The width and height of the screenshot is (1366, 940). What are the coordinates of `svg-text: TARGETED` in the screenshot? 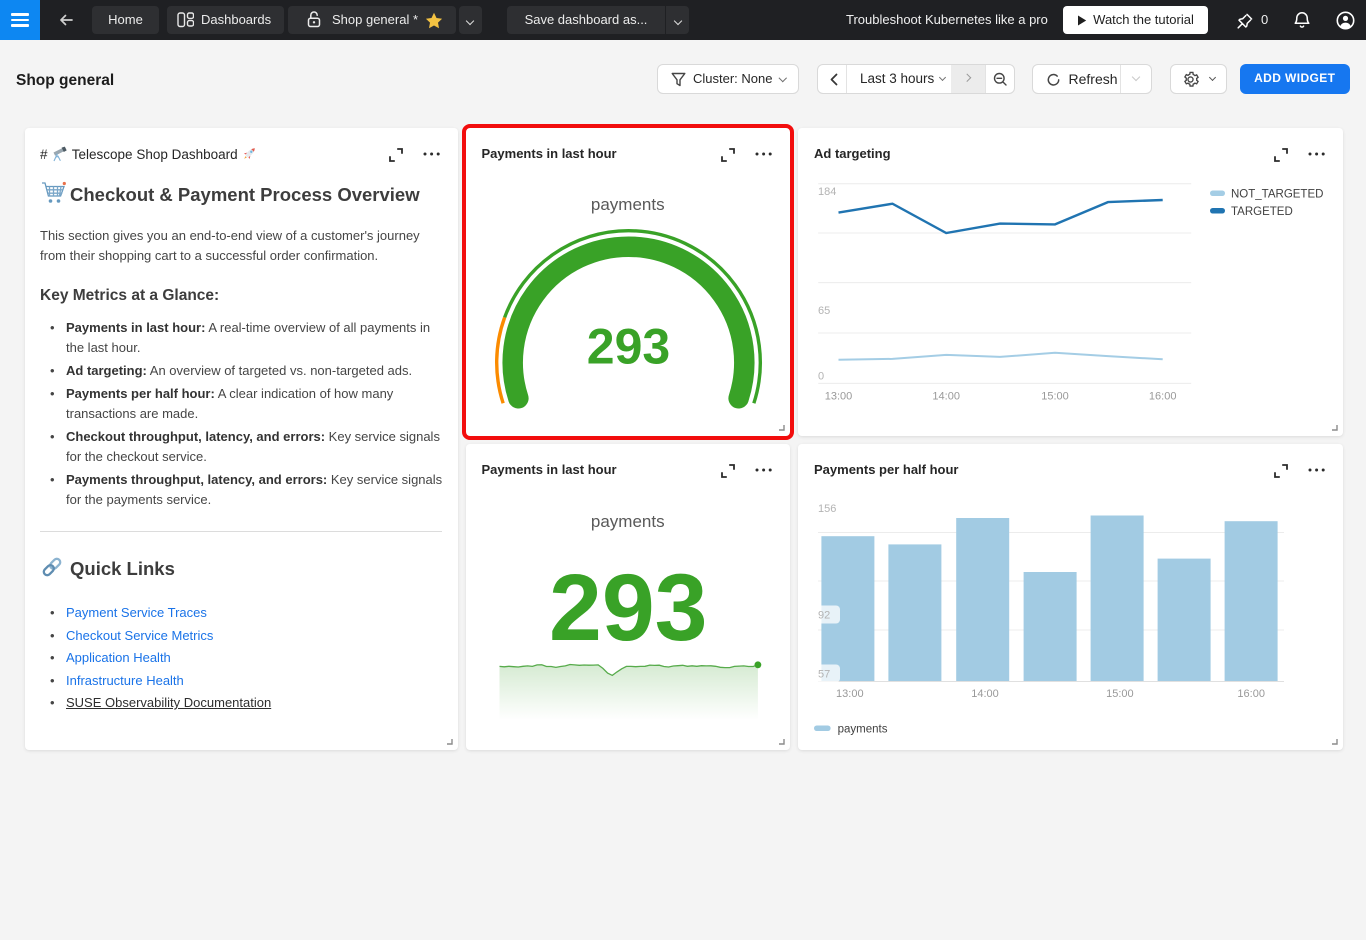 It's located at (1262, 212).